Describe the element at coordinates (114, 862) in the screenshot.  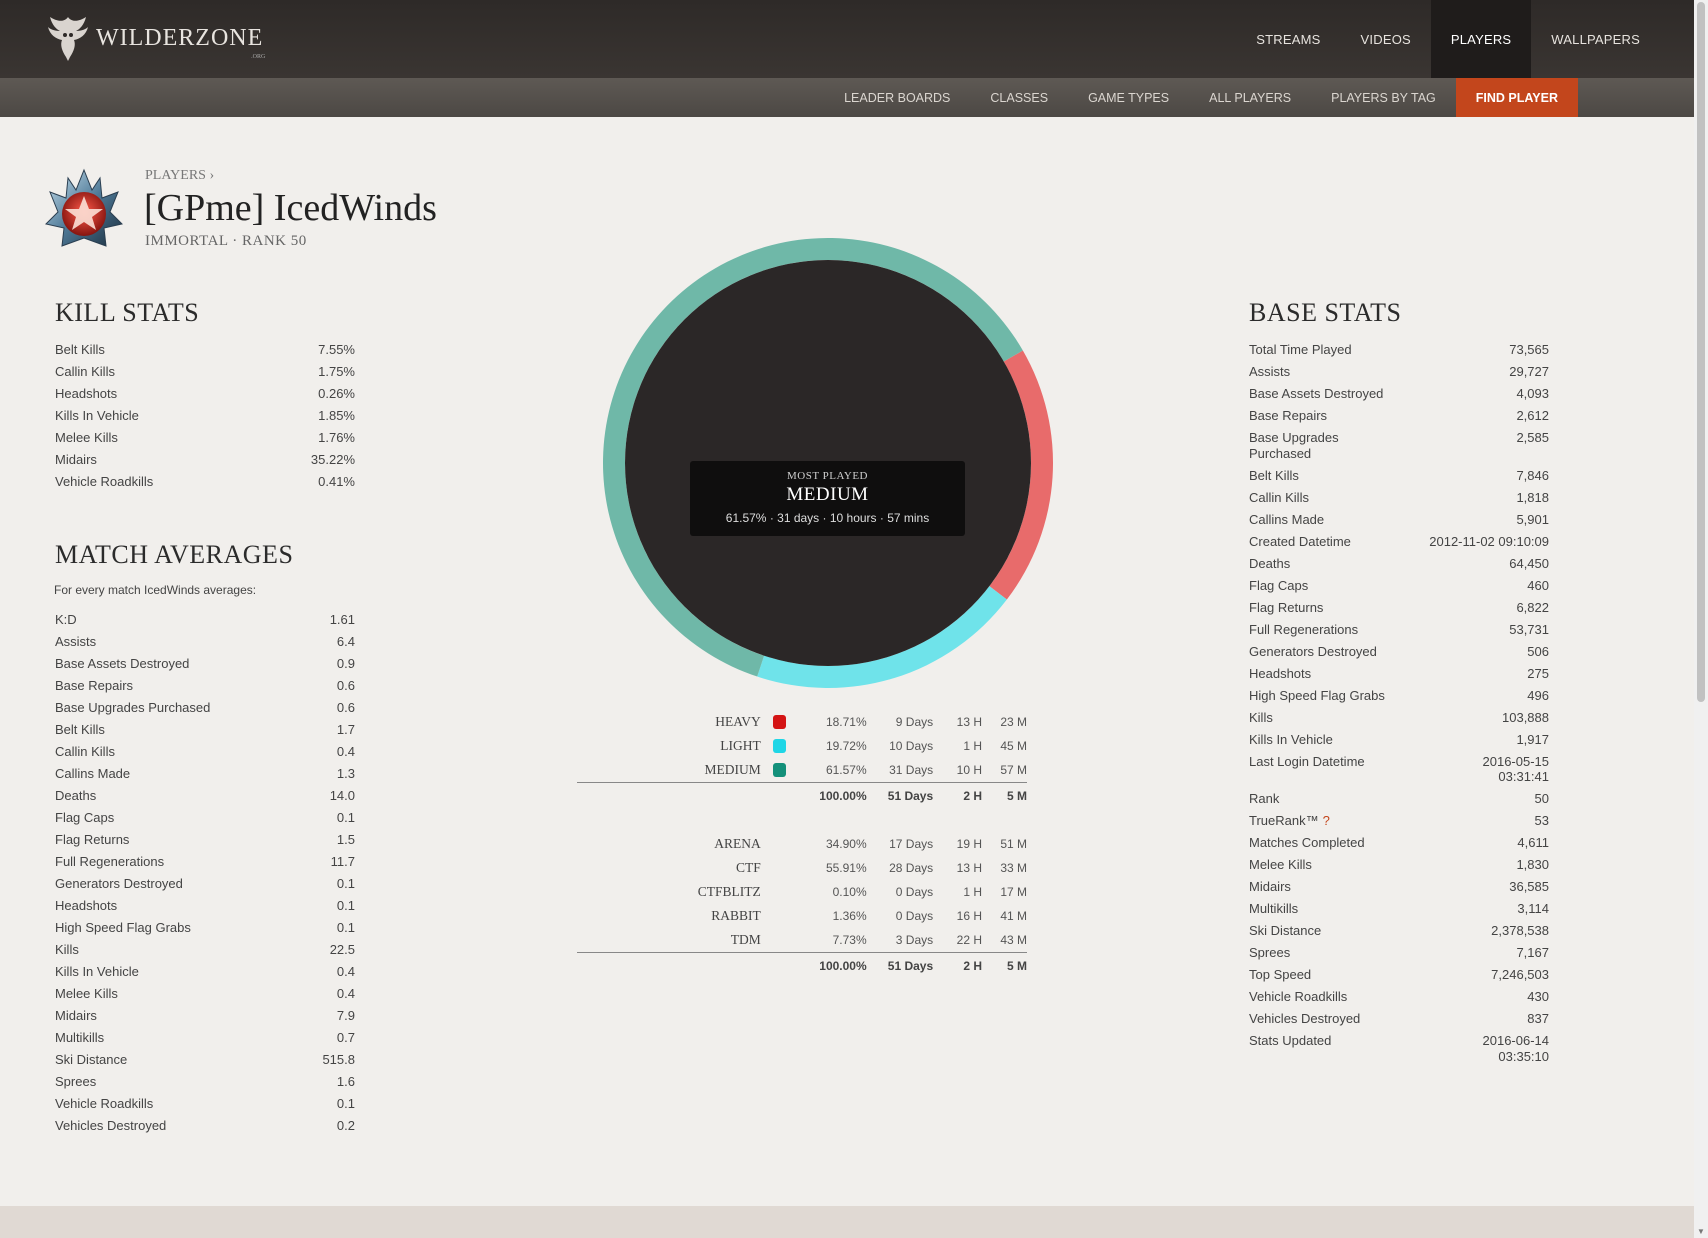
I see `stat-label: Full Regenerations` at that location.